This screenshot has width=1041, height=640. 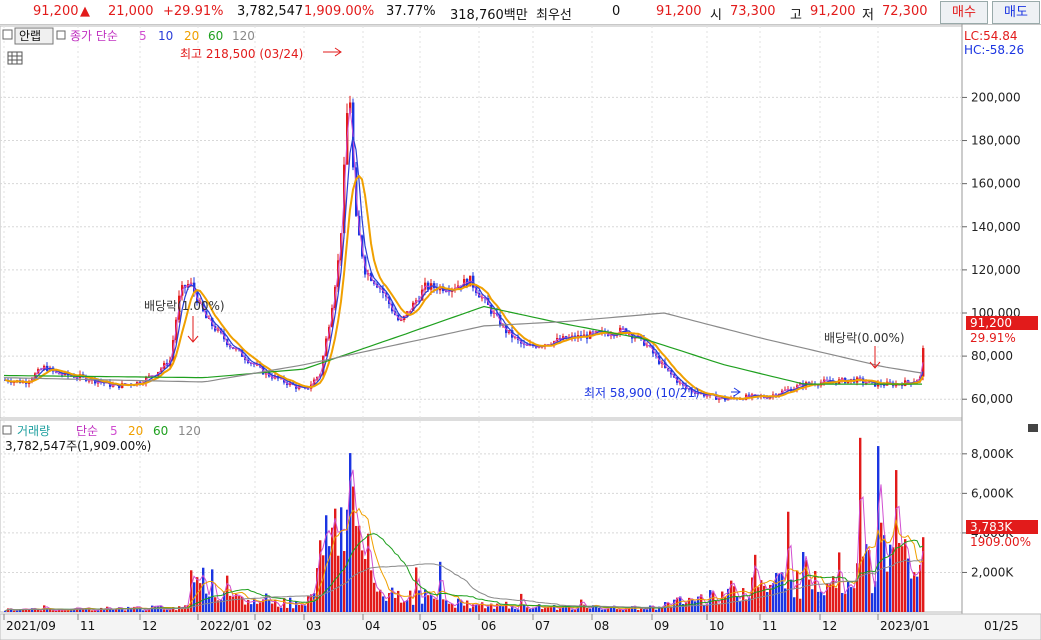 I want to click on ma-toggle-icon, so click(x=61, y=35).